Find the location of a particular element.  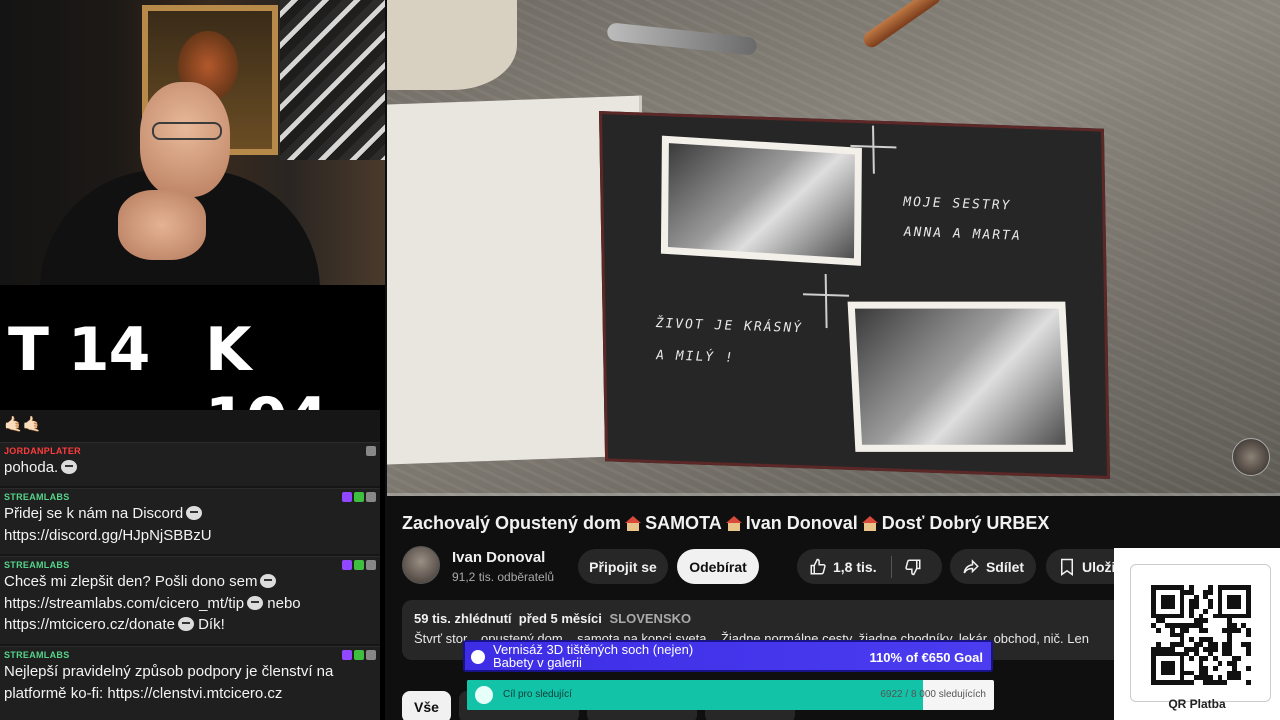

channel-name: Ivan Donoval is located at coordinates (498, 557).